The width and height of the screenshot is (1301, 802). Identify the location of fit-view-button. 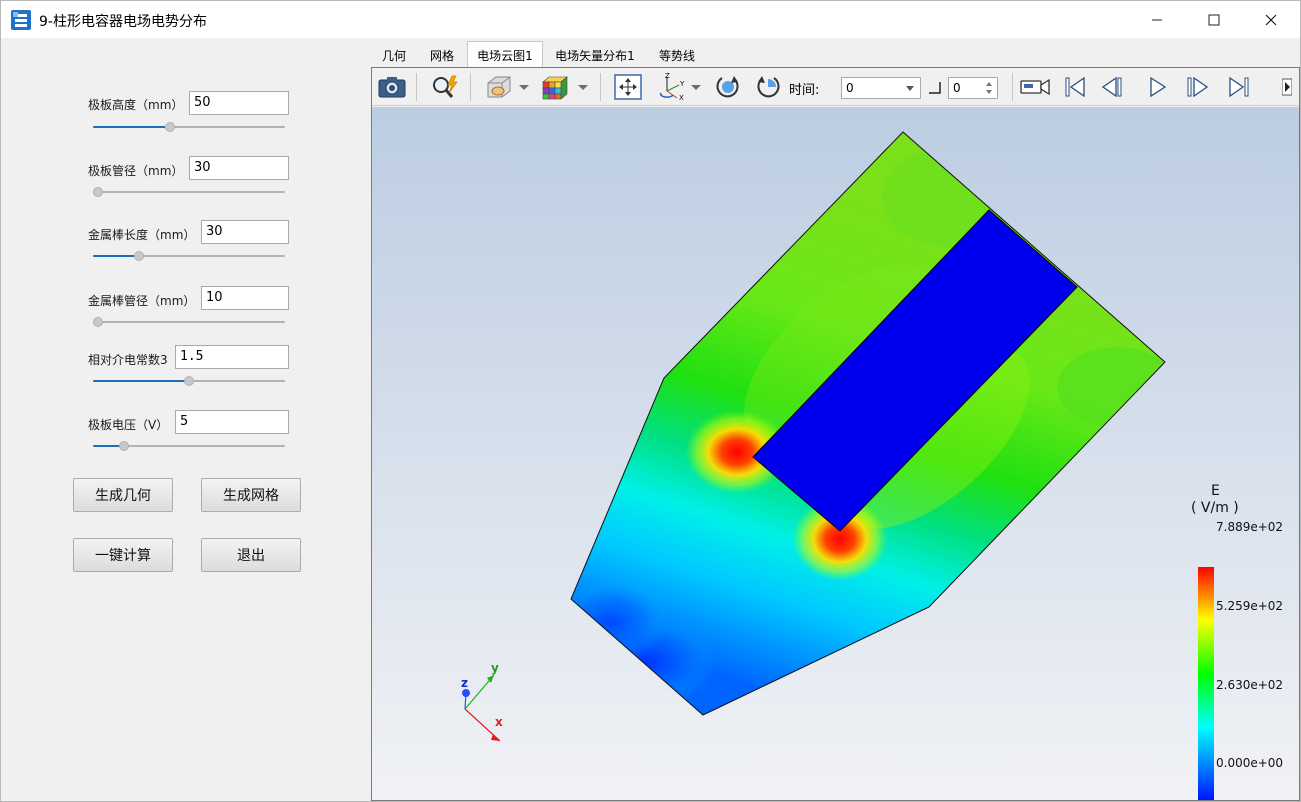
(628, 87).